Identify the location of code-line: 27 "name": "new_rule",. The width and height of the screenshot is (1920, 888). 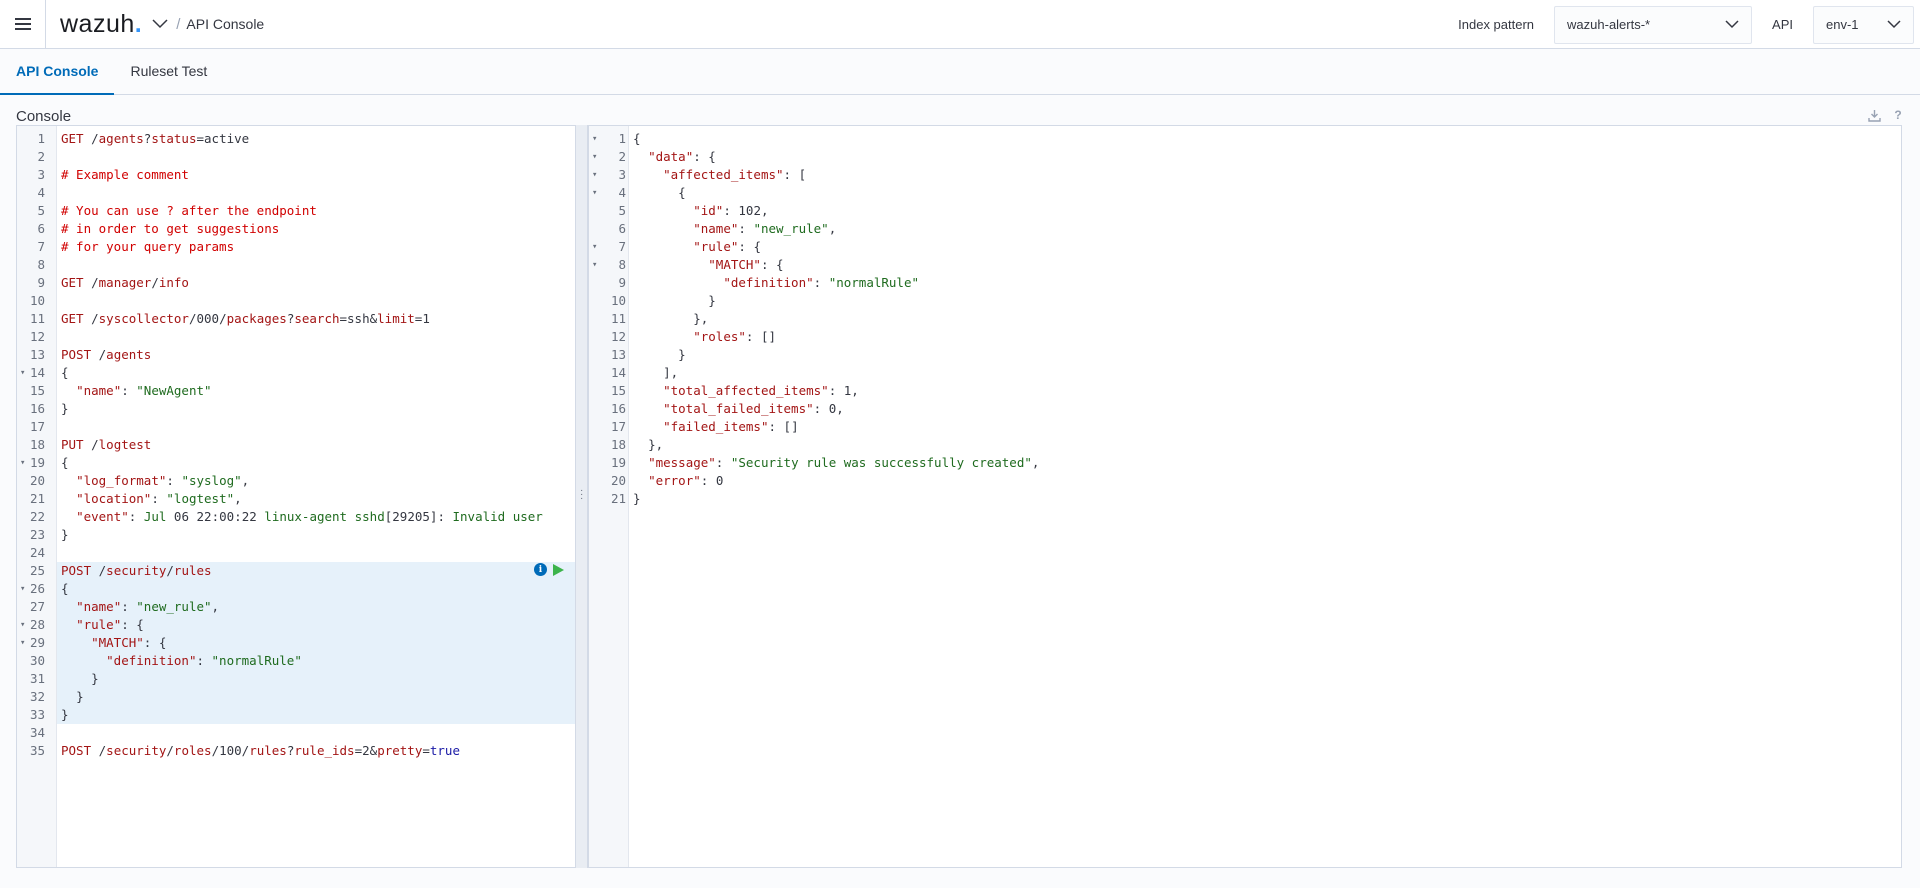
(303, 607).